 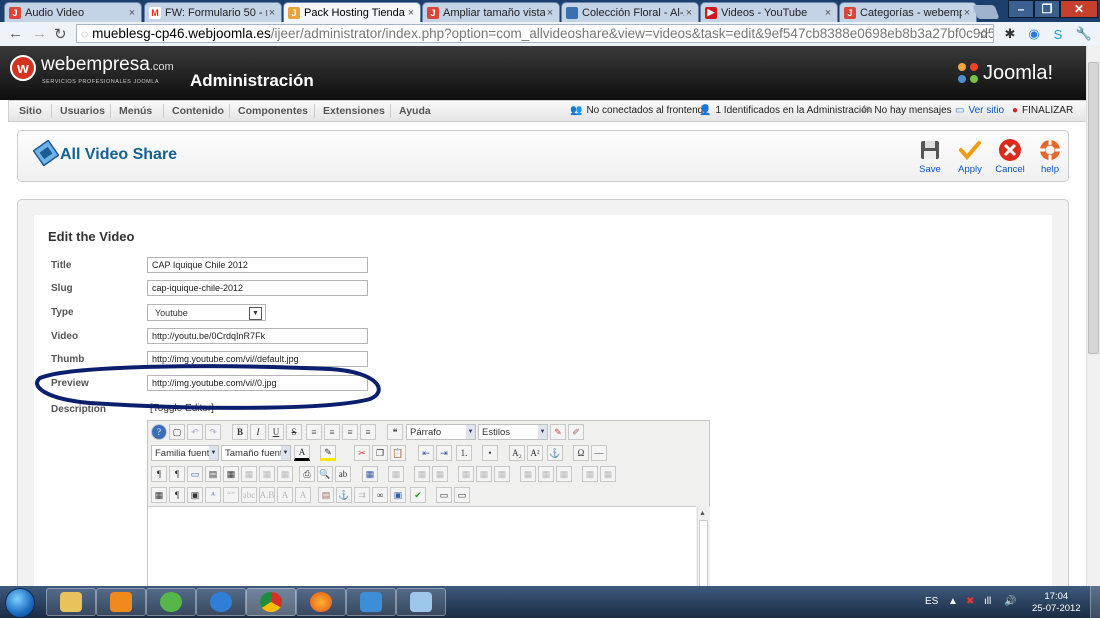 What do you see at coordinates (213, 12) in the screenshot?
I see `browser-tab: M FW: Formulario 50 - n ×` at bounding box center [213, 12].